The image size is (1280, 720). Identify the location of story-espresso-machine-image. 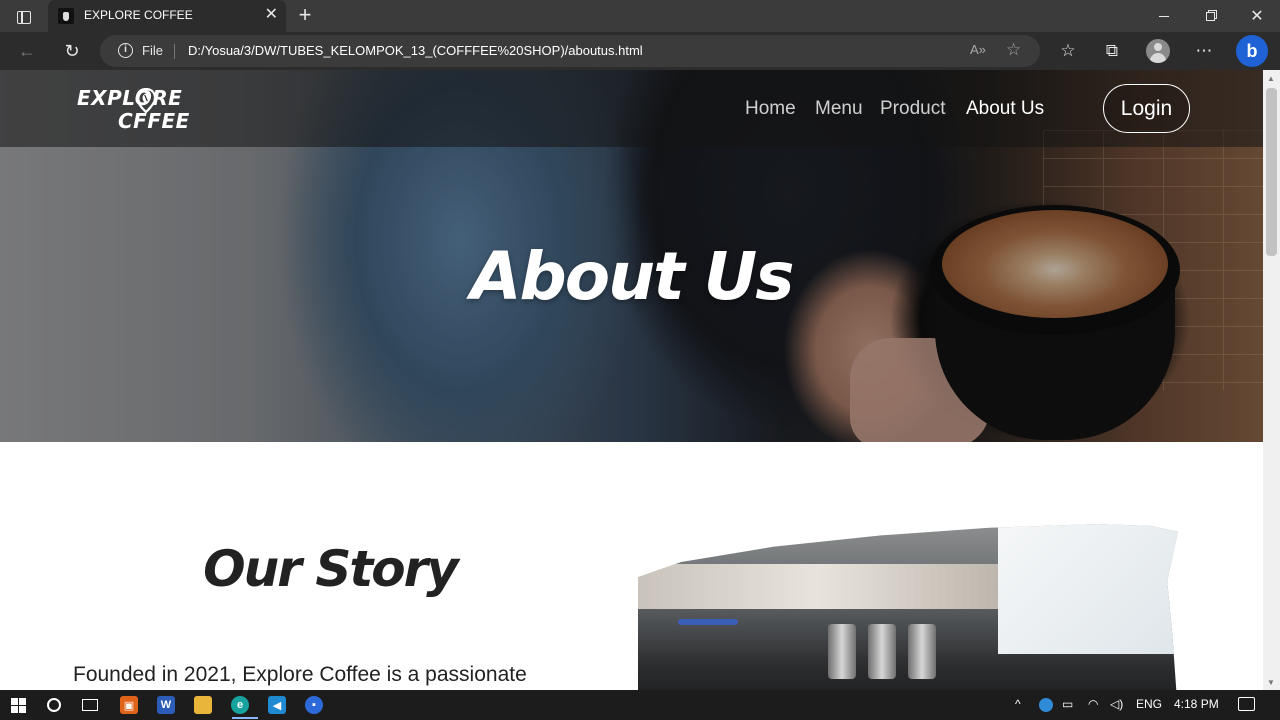
(908, 607).